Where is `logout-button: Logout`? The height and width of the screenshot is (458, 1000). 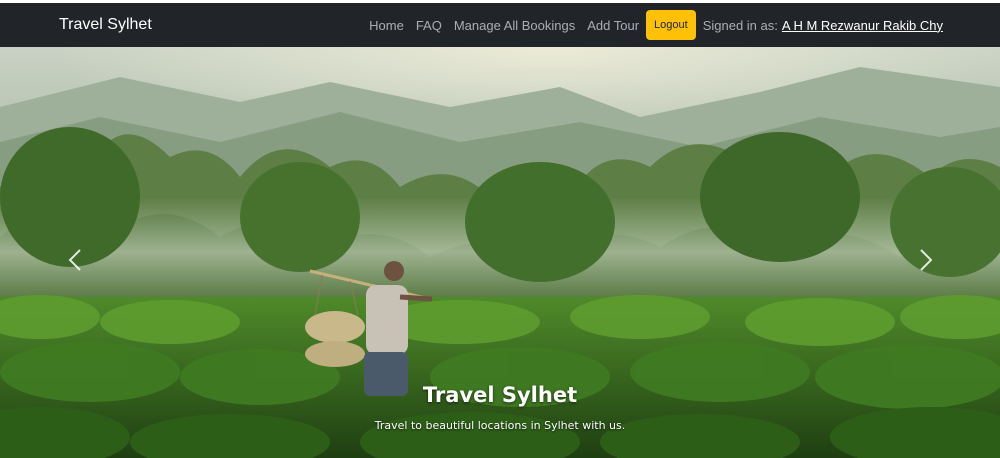
logout-button: Logout is located at coordinates (671, 25).